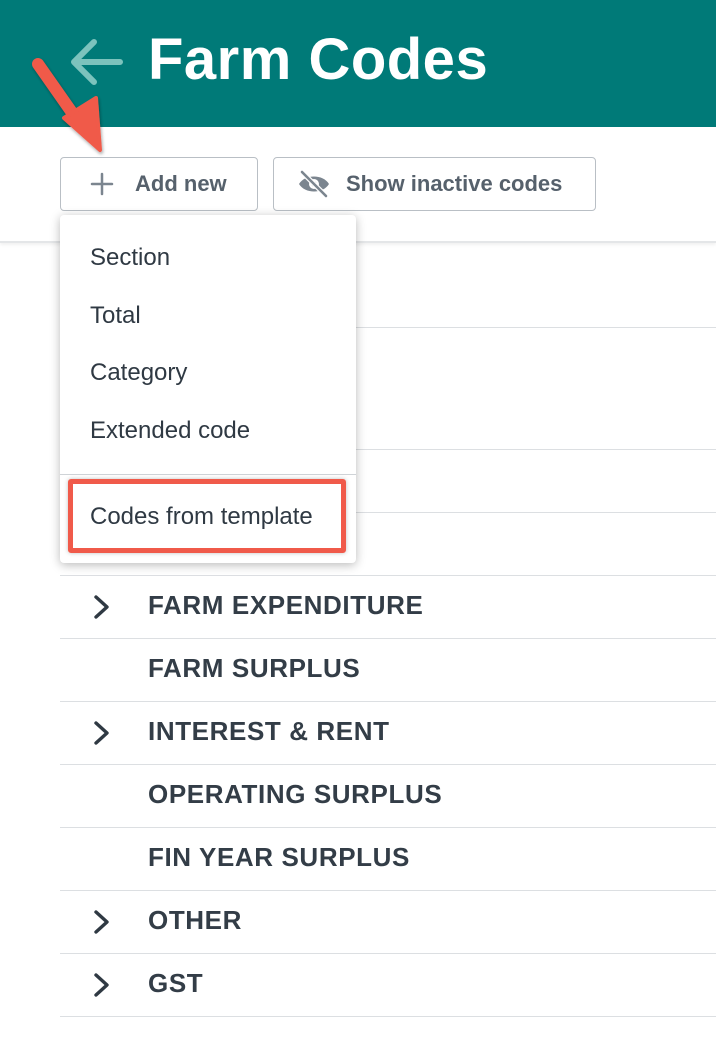 The image size is (716, 1044). Describe the element at coordinates (170, 431) in the screenshot. I see `menu-item-extended-code: Extended code` at that location.